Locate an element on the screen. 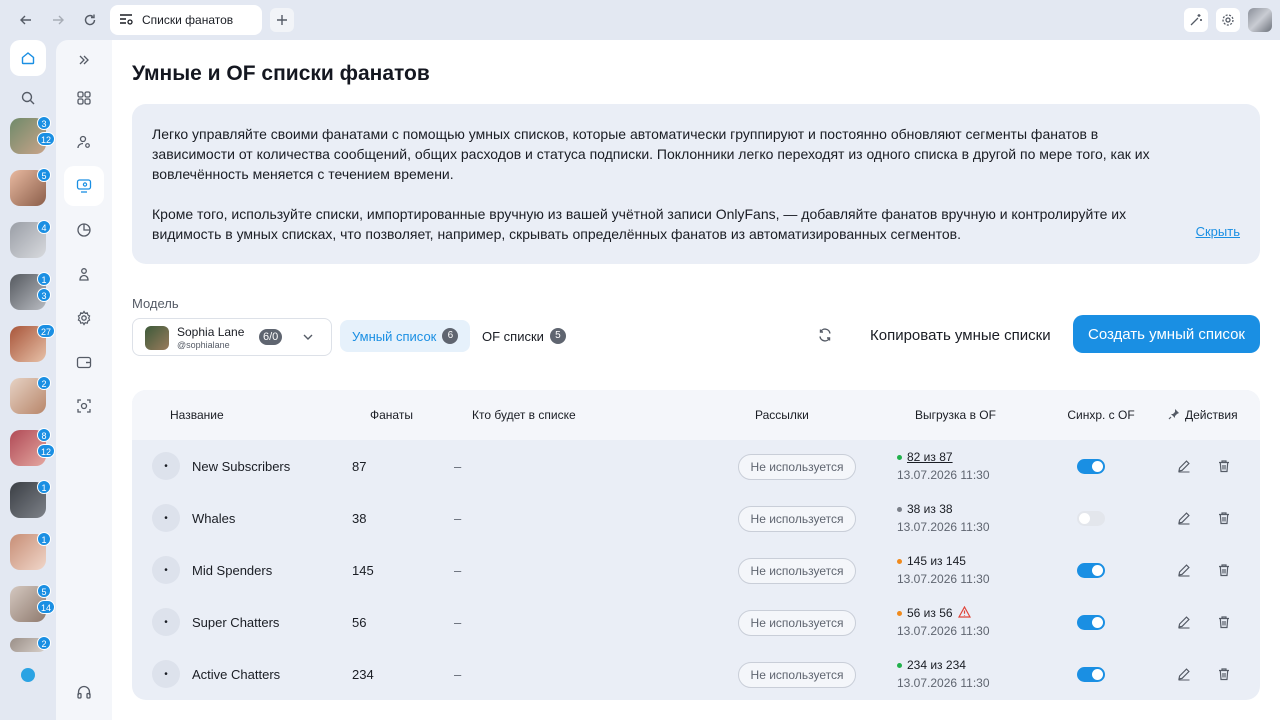 Image resolution: width=1280 pixels, height=720 pixels. column-who: Кто будет в списке is located at coordinates (524, 415).